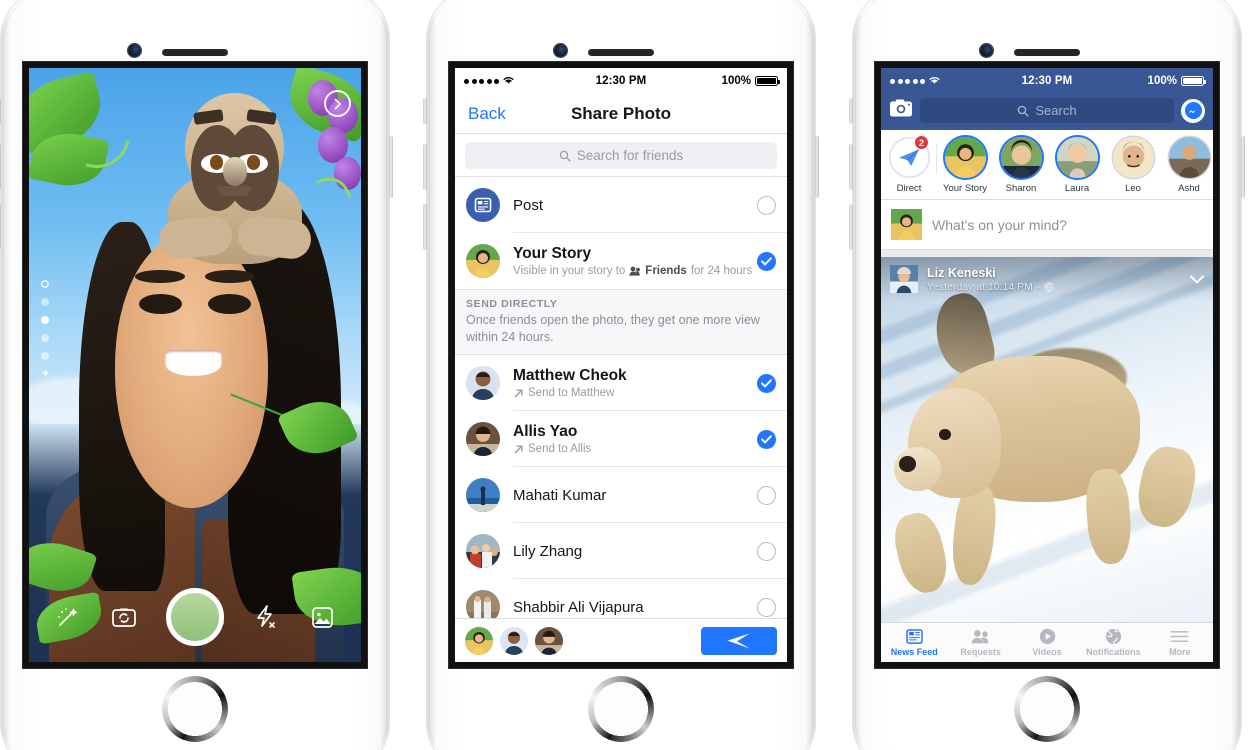 The image size is (1249, 750). Describe the element at coordinates (45, 330) in the screenshot. I see `effect-carousel-indicator: ✦` at that location.